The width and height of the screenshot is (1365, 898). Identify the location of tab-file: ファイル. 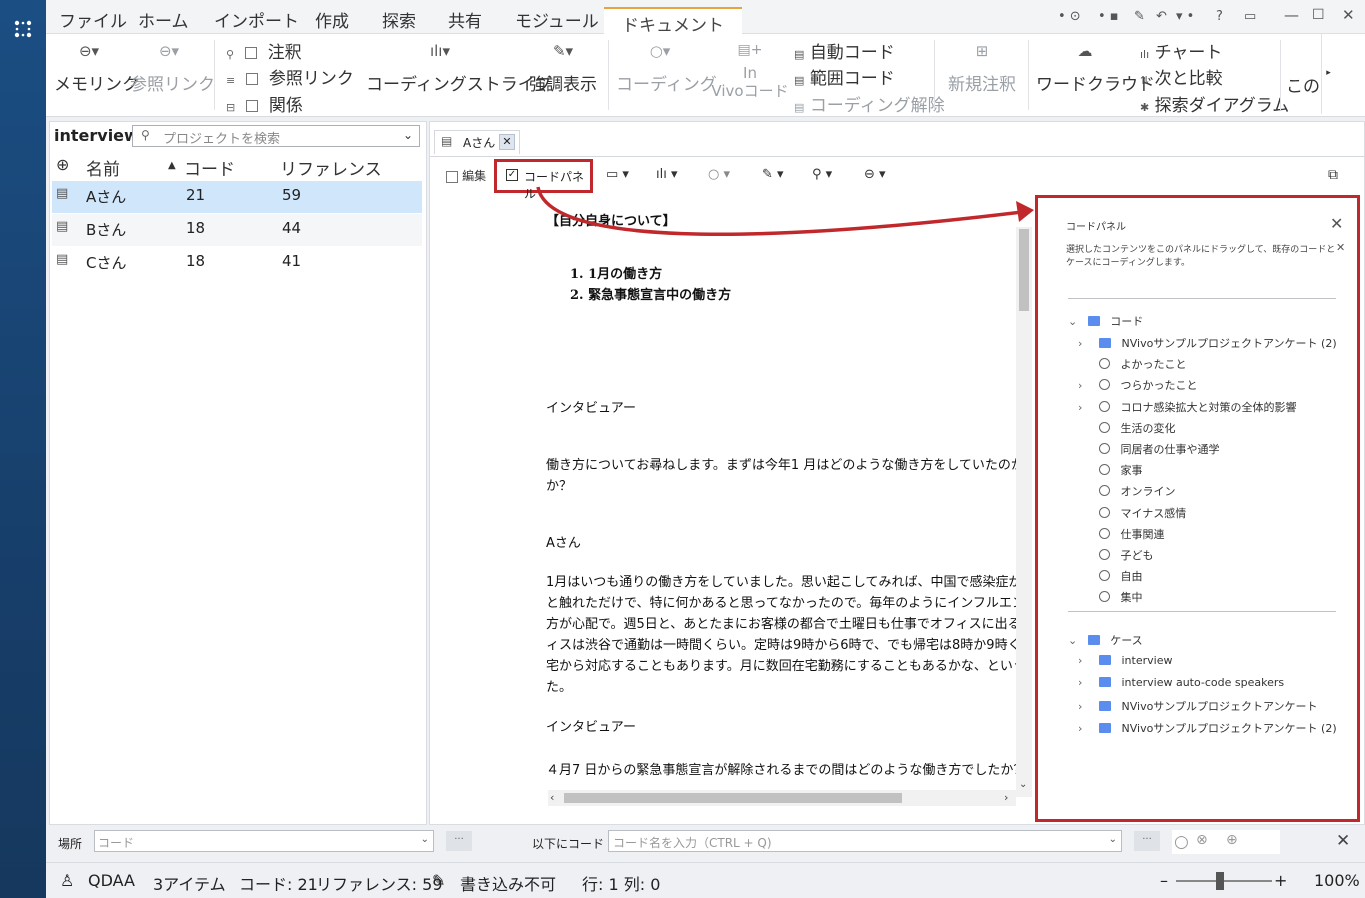
(93, 19).